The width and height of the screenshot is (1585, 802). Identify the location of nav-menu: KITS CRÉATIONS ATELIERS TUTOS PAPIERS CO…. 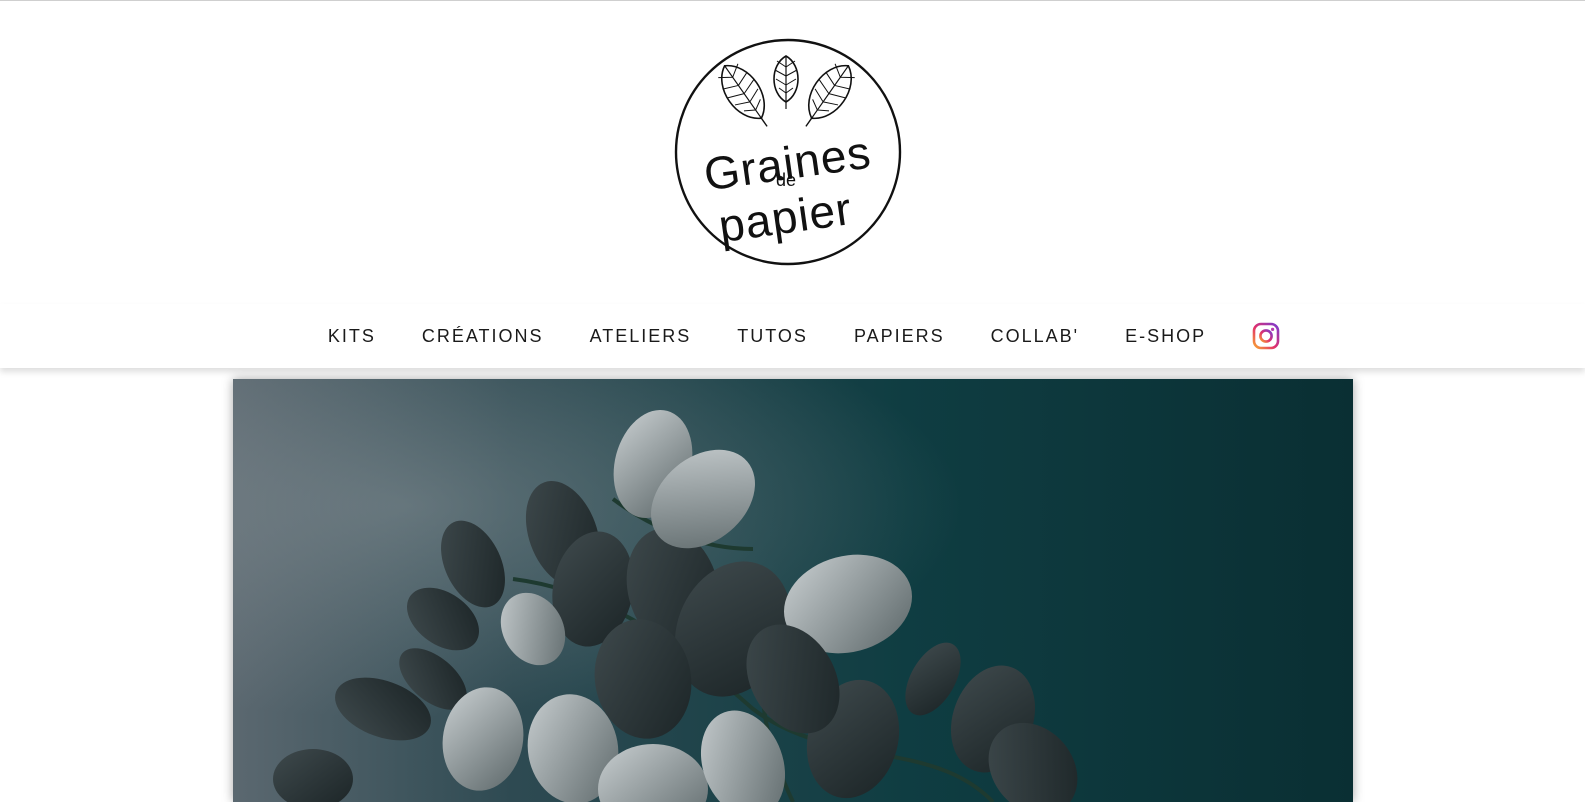
(792, 336).